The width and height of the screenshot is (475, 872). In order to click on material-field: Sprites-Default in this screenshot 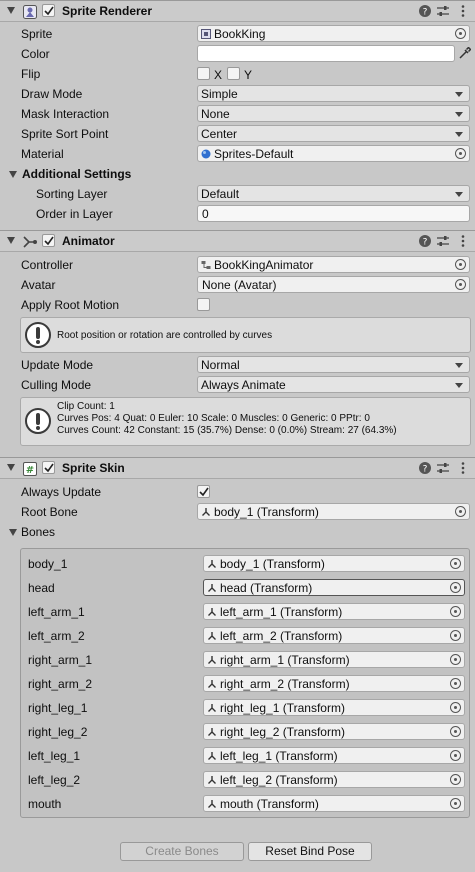, I will do `click(333, 153)`.